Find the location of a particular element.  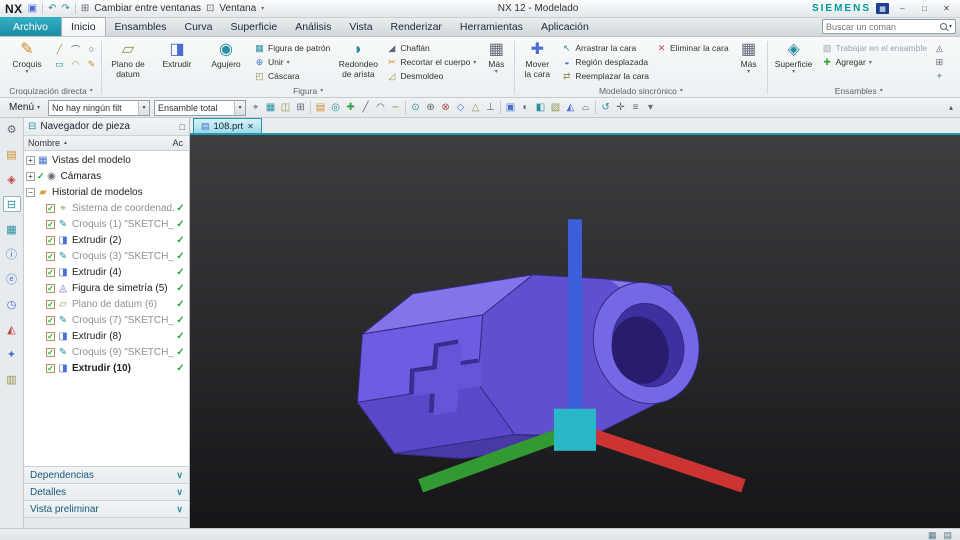

close-button: ✕ is located at coordinates (946, 8).